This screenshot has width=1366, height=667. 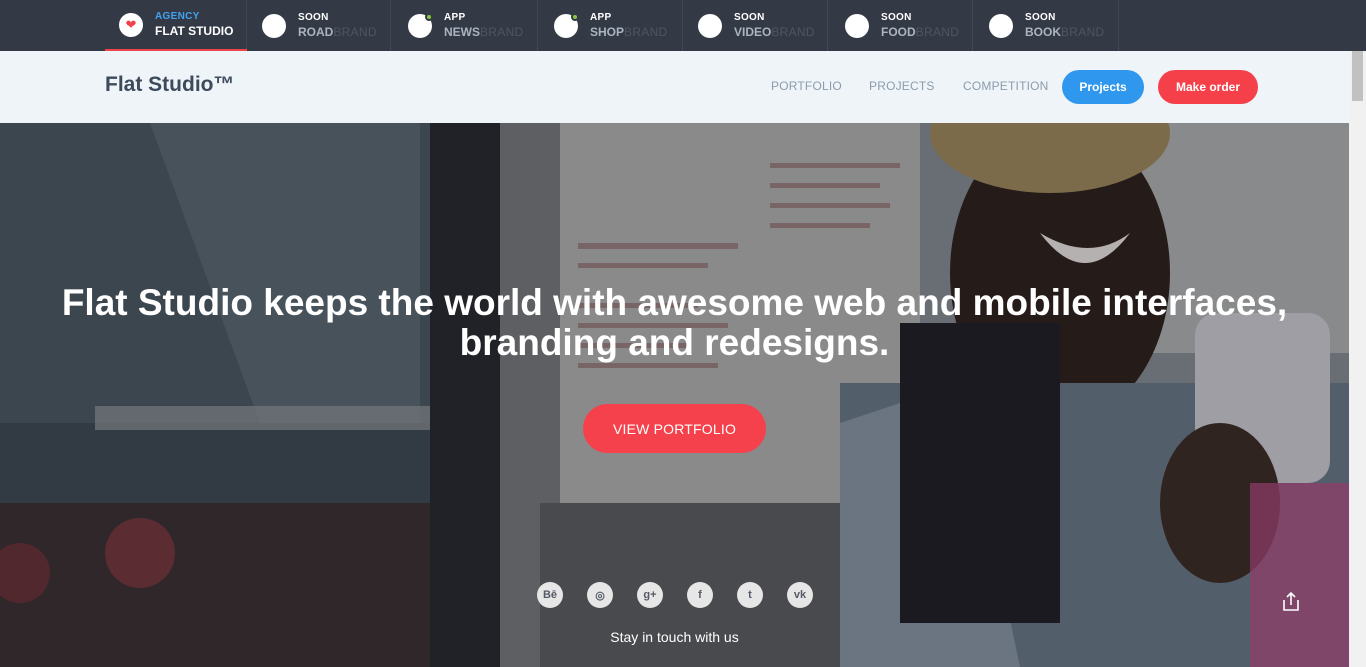 I want to click on vk-icon: vk, so click(x=800, y=595).